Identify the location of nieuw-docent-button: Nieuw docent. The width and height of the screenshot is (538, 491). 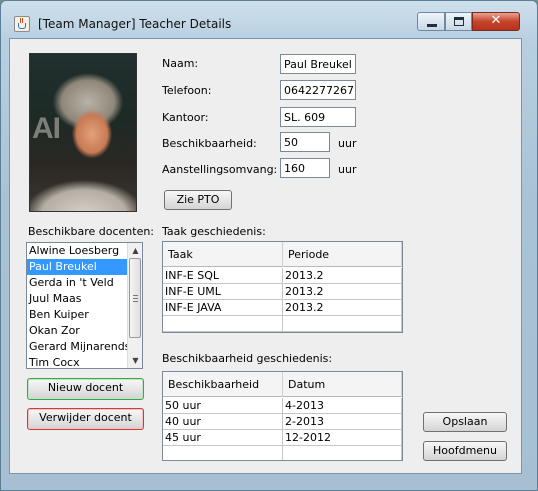
(85, 389).